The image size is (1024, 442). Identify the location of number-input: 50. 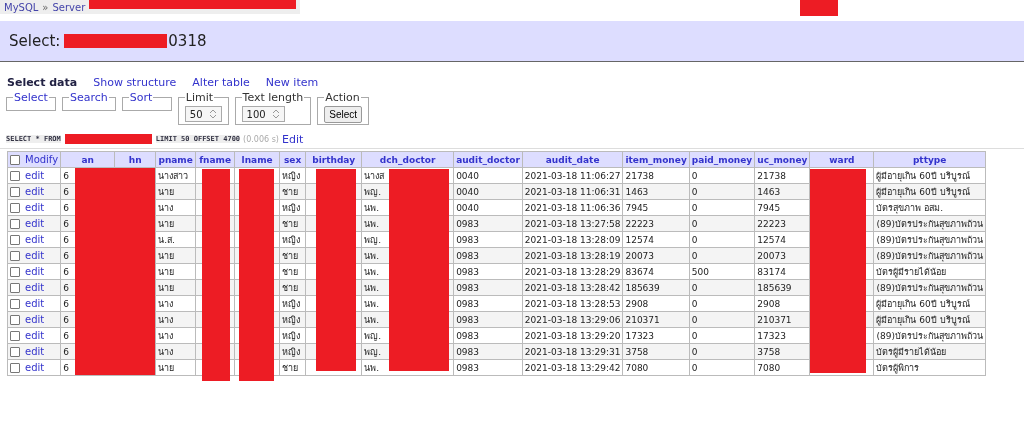
(203, 114).